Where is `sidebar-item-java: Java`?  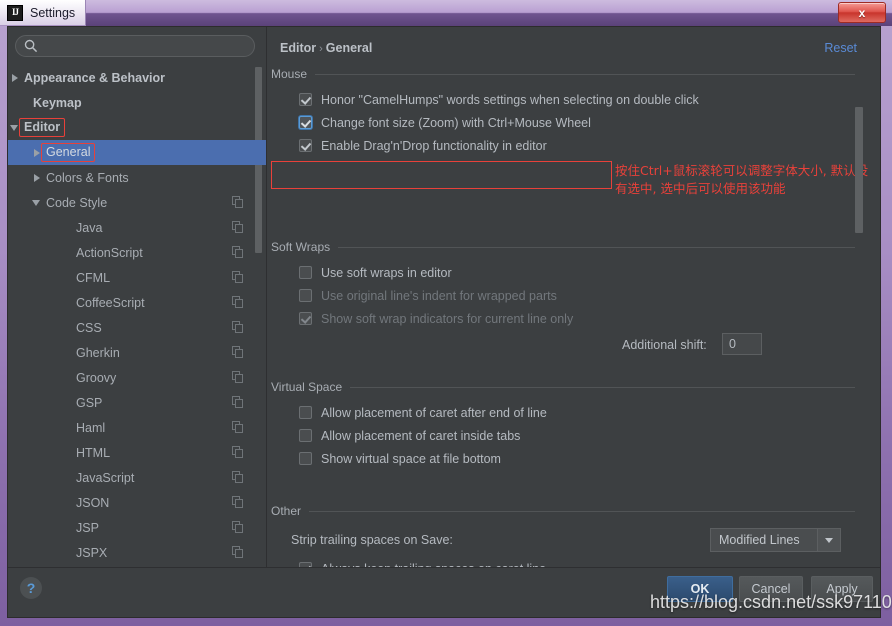
sidebar-item-java: Java is located at coordinates (137, 227).